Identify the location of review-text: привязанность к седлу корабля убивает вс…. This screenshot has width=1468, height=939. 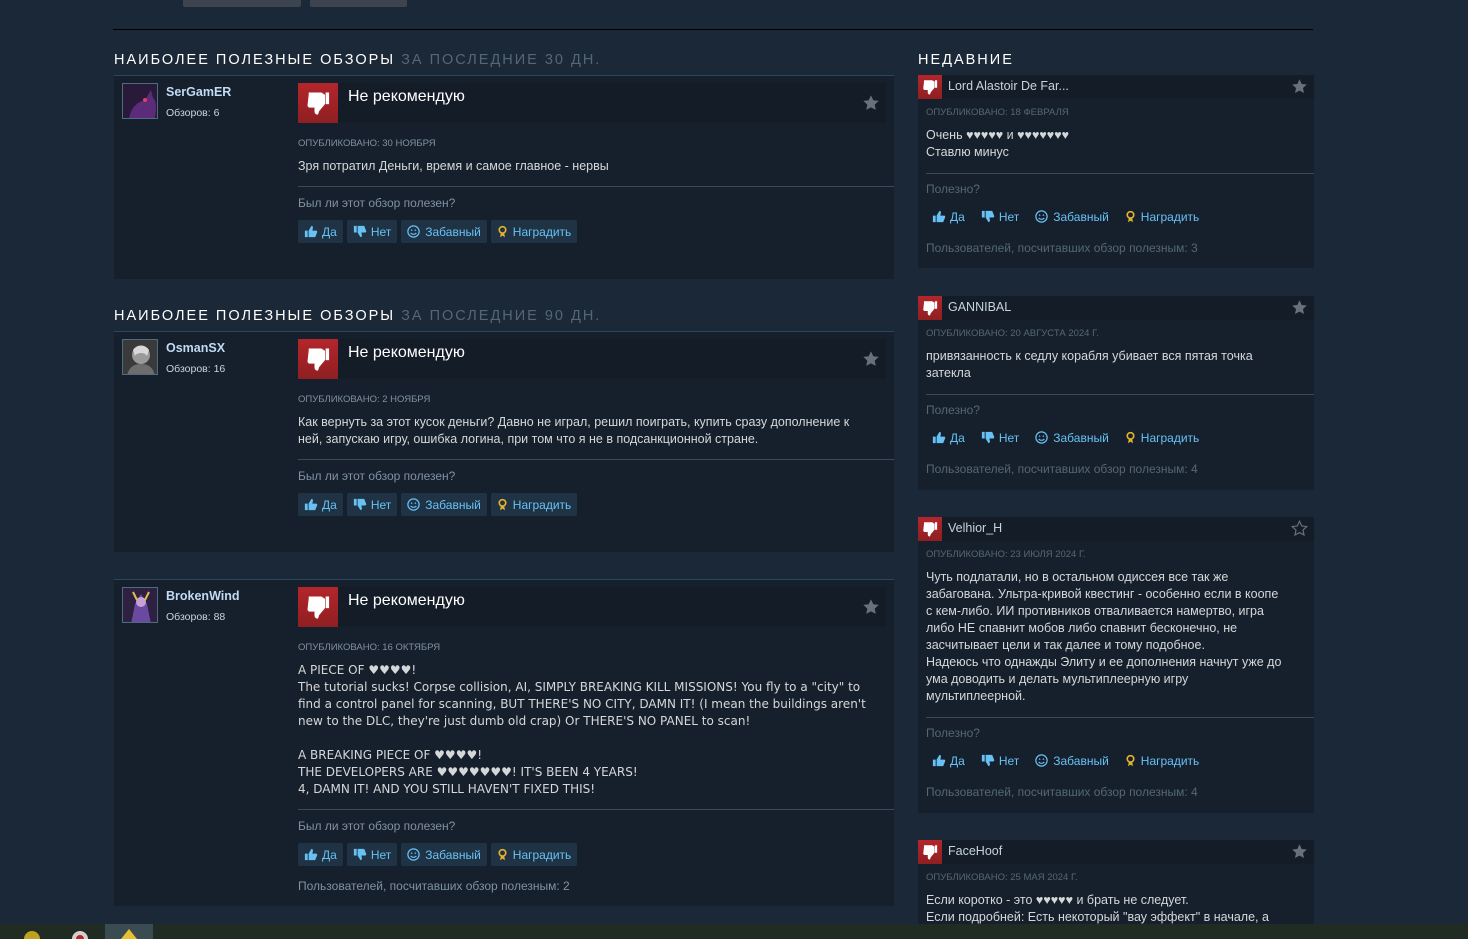
(1089, 364).